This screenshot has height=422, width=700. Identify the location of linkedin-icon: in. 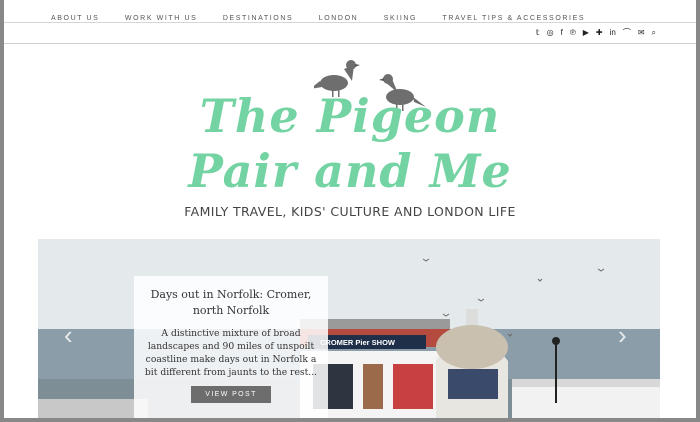
(613, 33).